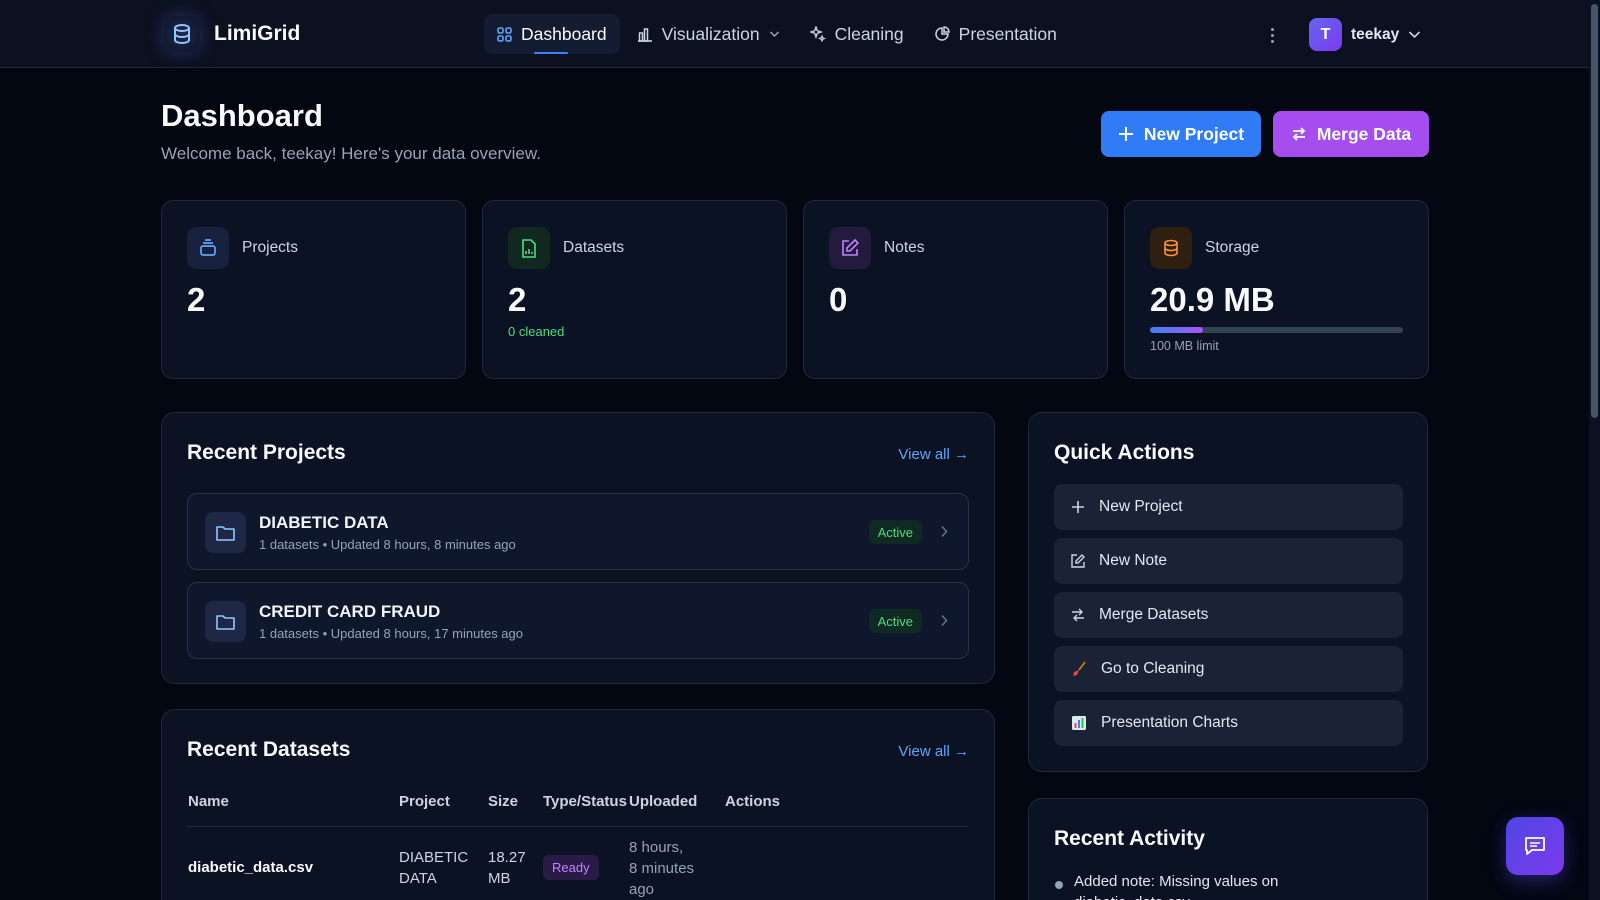  Describe the element at coordinates (1059, 885) in the screenshot. I see `activity-dot` at that location.